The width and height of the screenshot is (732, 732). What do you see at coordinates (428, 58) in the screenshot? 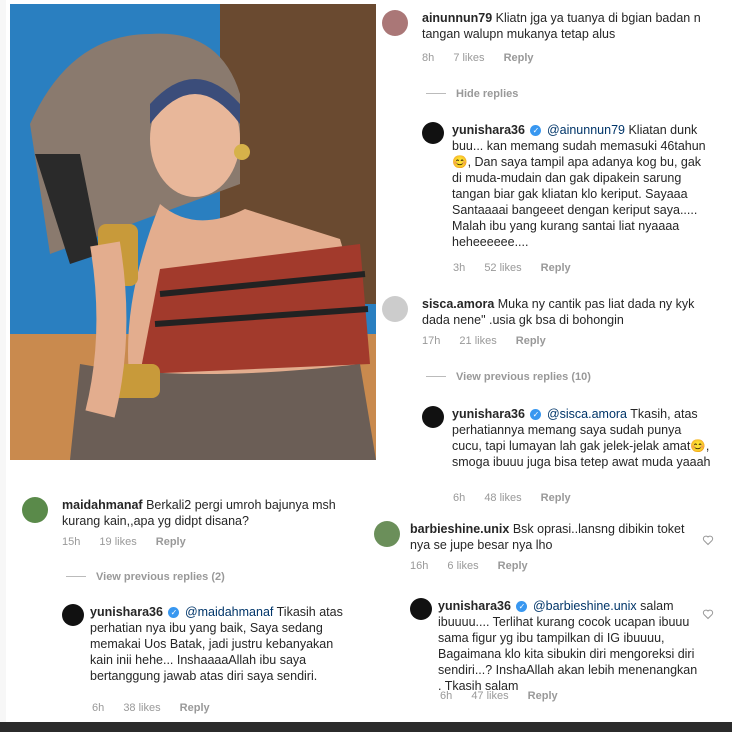
I see `comment-time: 8h` at bounding box center [428, 58].